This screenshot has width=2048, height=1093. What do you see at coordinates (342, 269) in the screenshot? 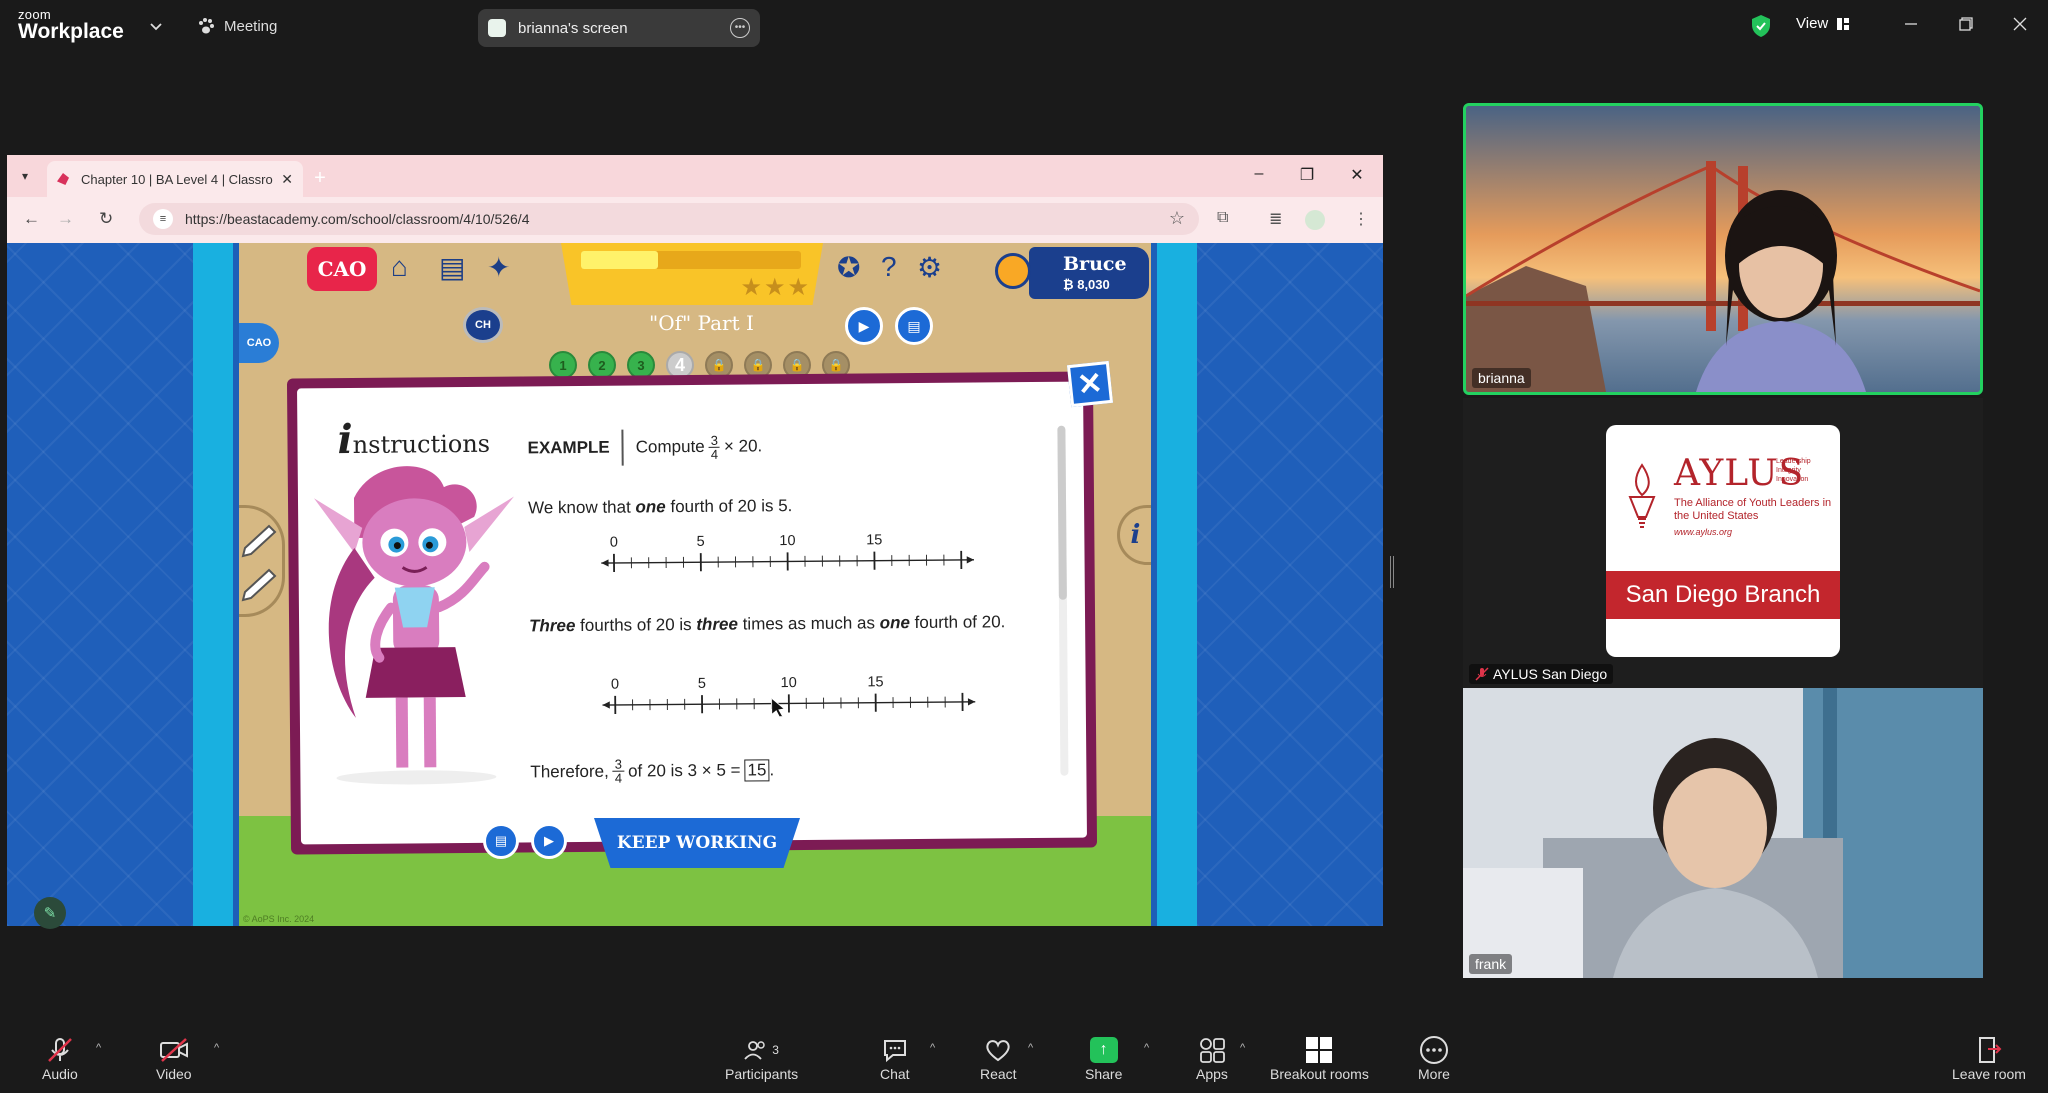
I see `cao-home-button: CAO` at bounding box center [342, 269].